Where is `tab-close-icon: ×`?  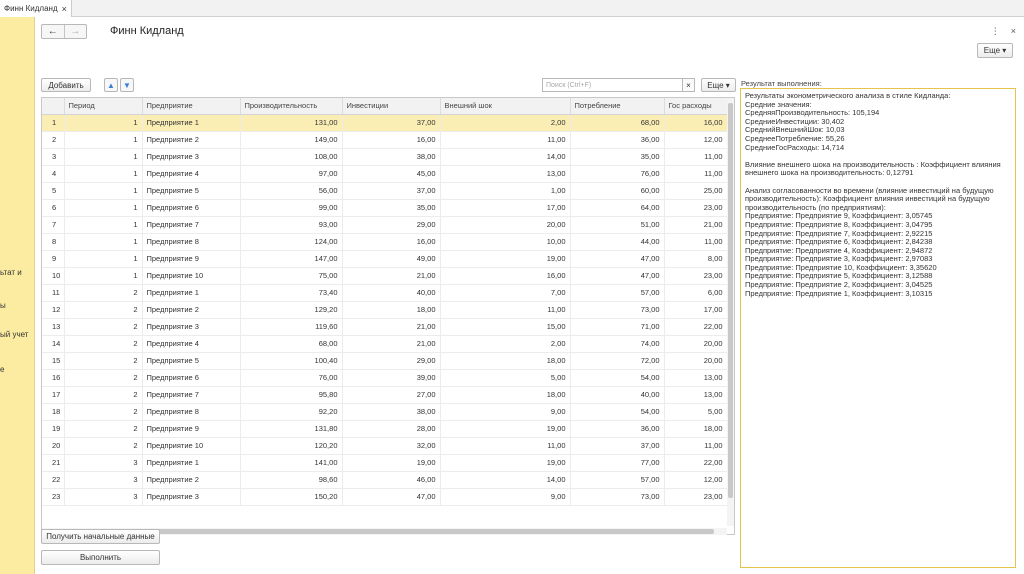
tab-close-icon: × is located at coordinates (64, 9).